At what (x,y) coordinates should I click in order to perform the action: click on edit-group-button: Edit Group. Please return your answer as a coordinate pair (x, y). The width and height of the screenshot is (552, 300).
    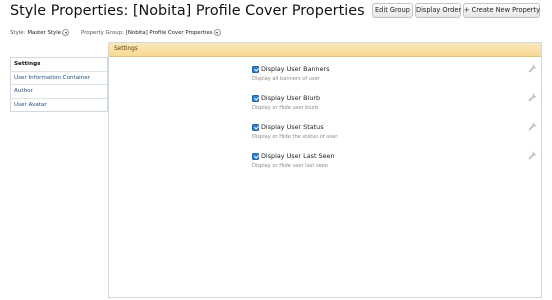
    Looking at the image, I should click on (392, 10).